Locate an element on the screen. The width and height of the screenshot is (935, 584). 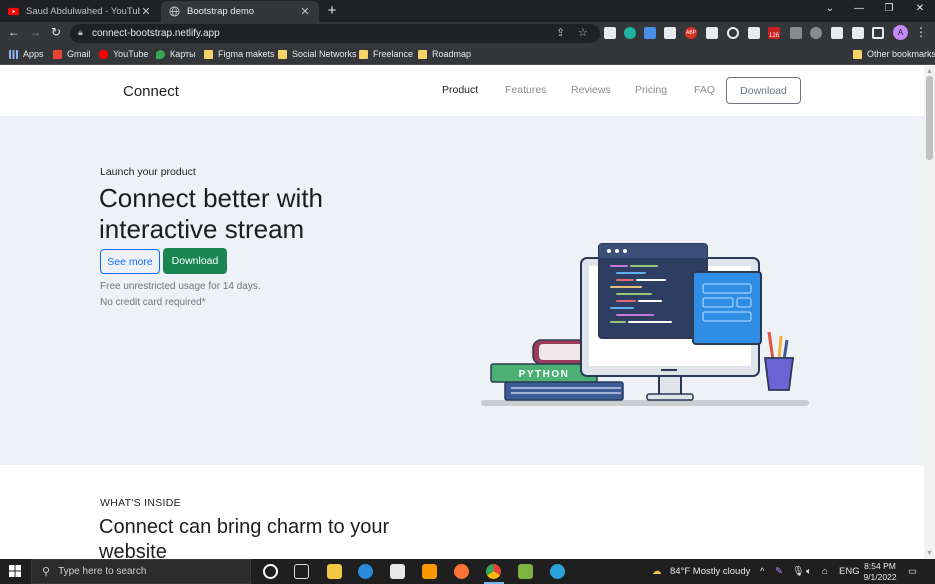
bookmark-label: Freelance is located at coordinates (393, 54).